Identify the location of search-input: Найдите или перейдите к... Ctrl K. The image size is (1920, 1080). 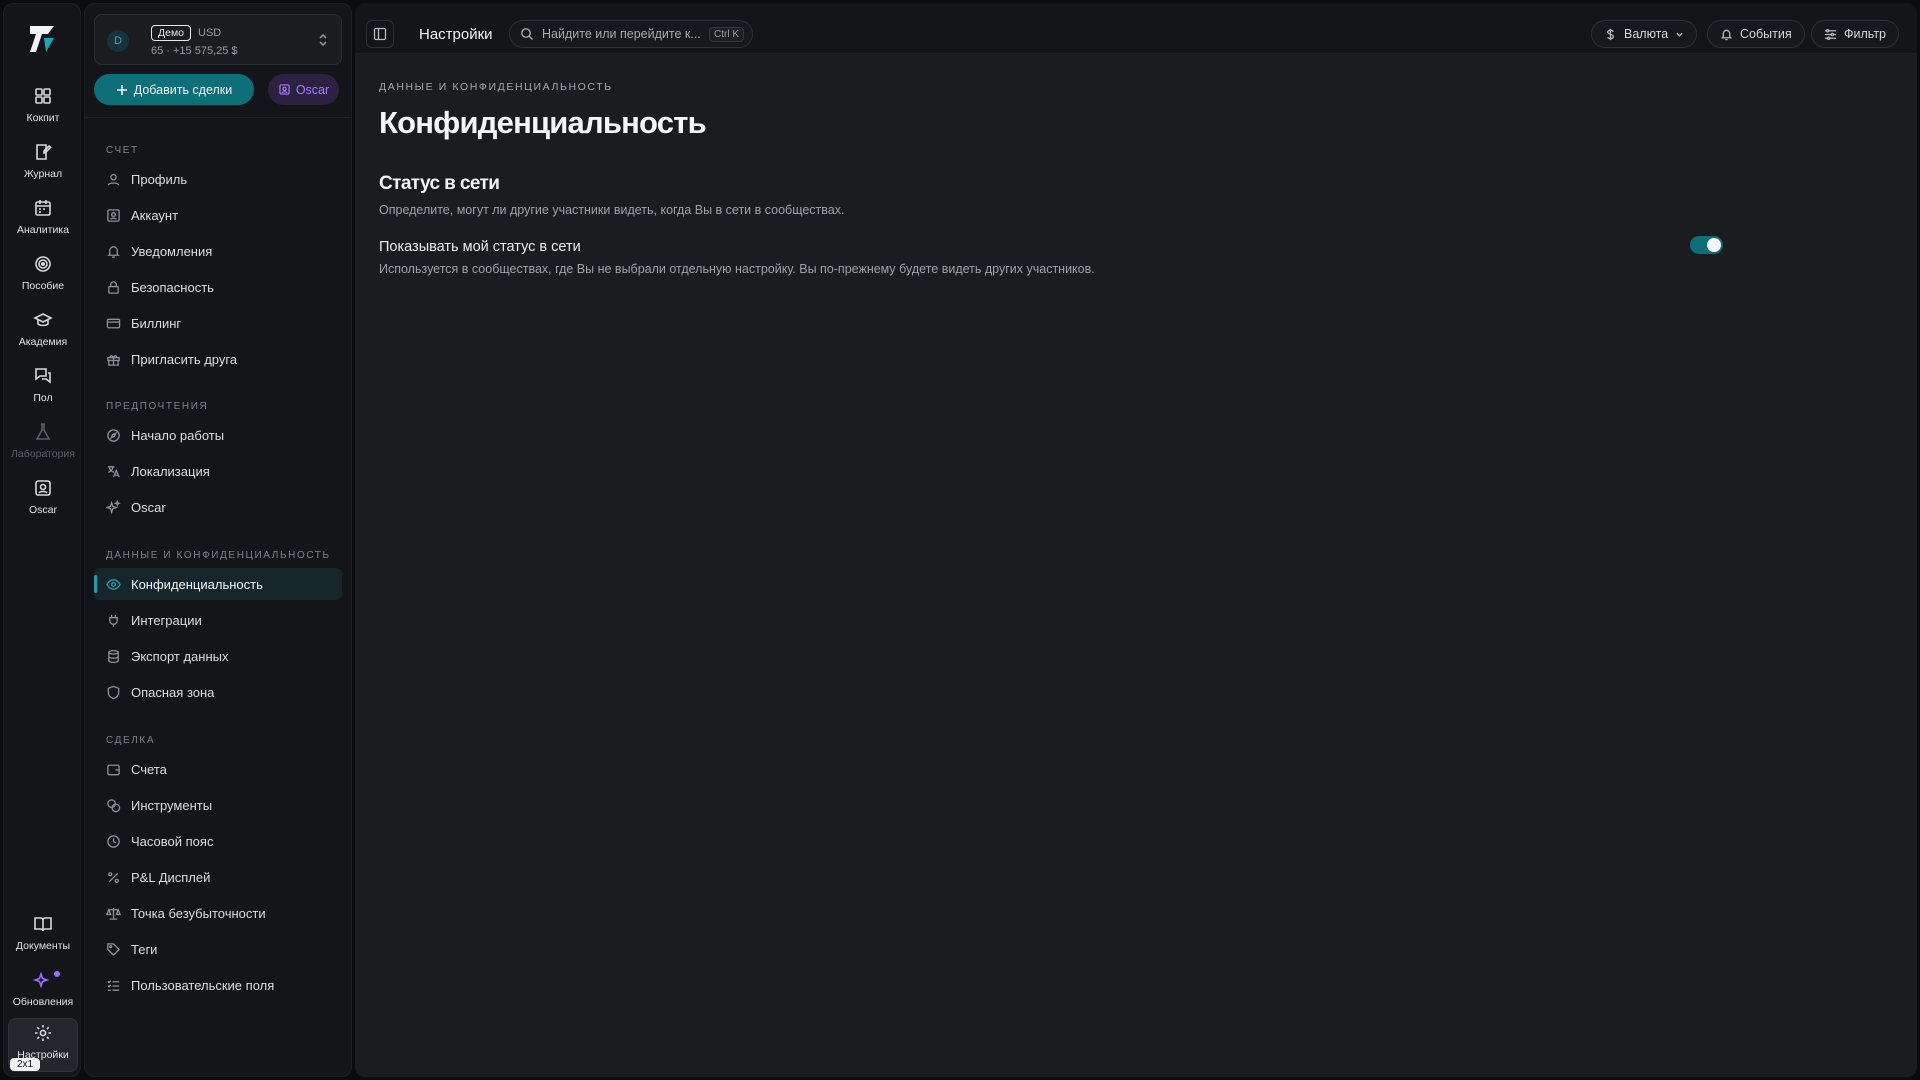
(631, 34).